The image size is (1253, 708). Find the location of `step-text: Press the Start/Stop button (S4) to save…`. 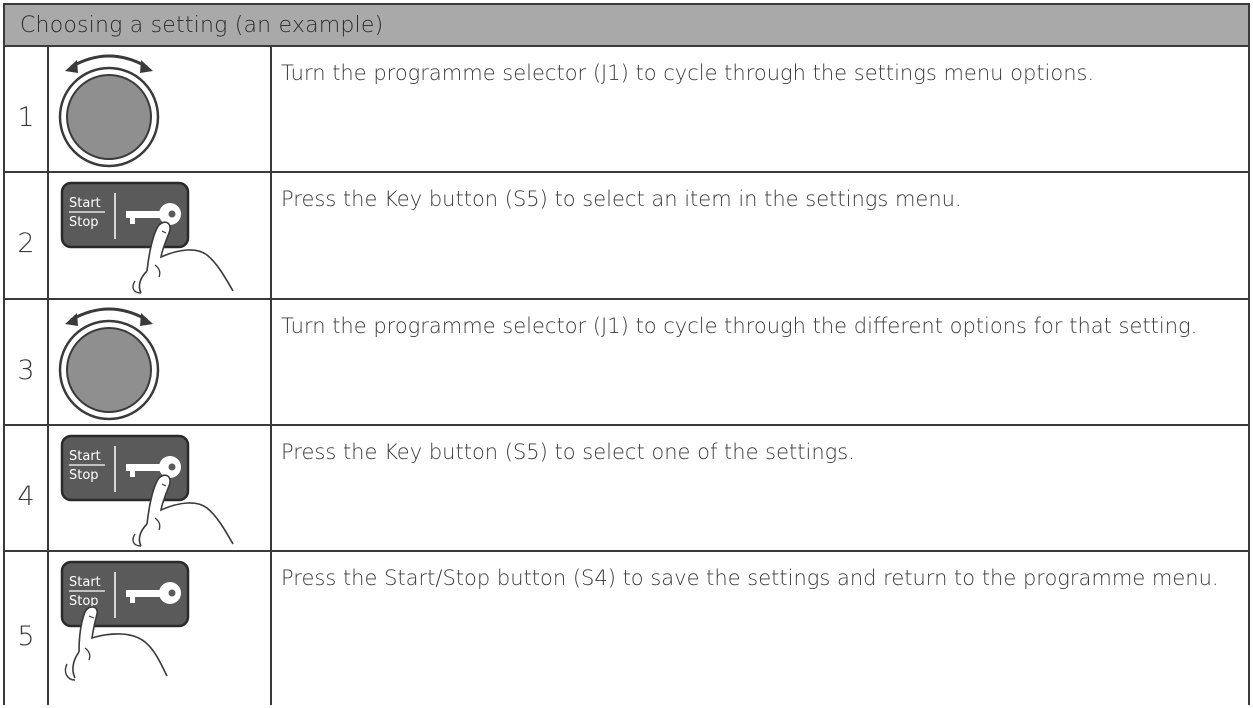

step-text: Press the Start/Stop button (S4) to save… is located at coordinates (750, 578).